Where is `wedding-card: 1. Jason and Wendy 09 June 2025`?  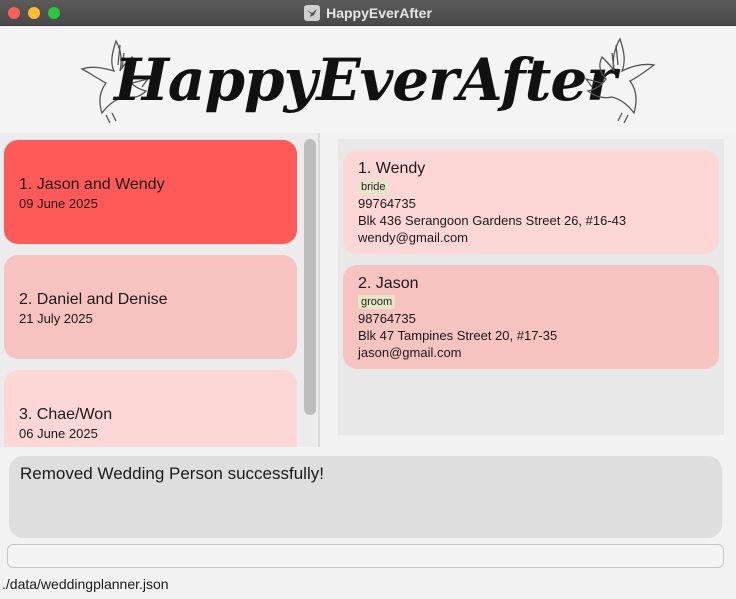 wedding-card: 1. Jason and Wendy 09 June 2025 is located at coordinates (150, 192).